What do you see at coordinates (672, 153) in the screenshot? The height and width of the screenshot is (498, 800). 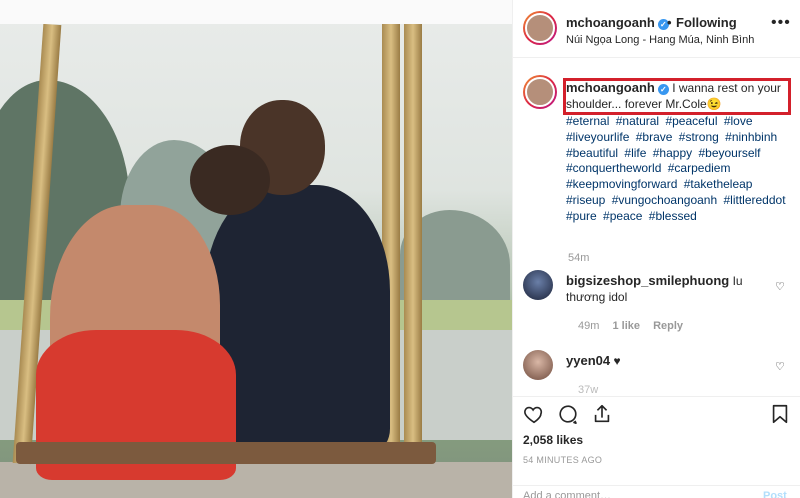 I see `hashtag-link: #happy` at bounding box center [672, 153].